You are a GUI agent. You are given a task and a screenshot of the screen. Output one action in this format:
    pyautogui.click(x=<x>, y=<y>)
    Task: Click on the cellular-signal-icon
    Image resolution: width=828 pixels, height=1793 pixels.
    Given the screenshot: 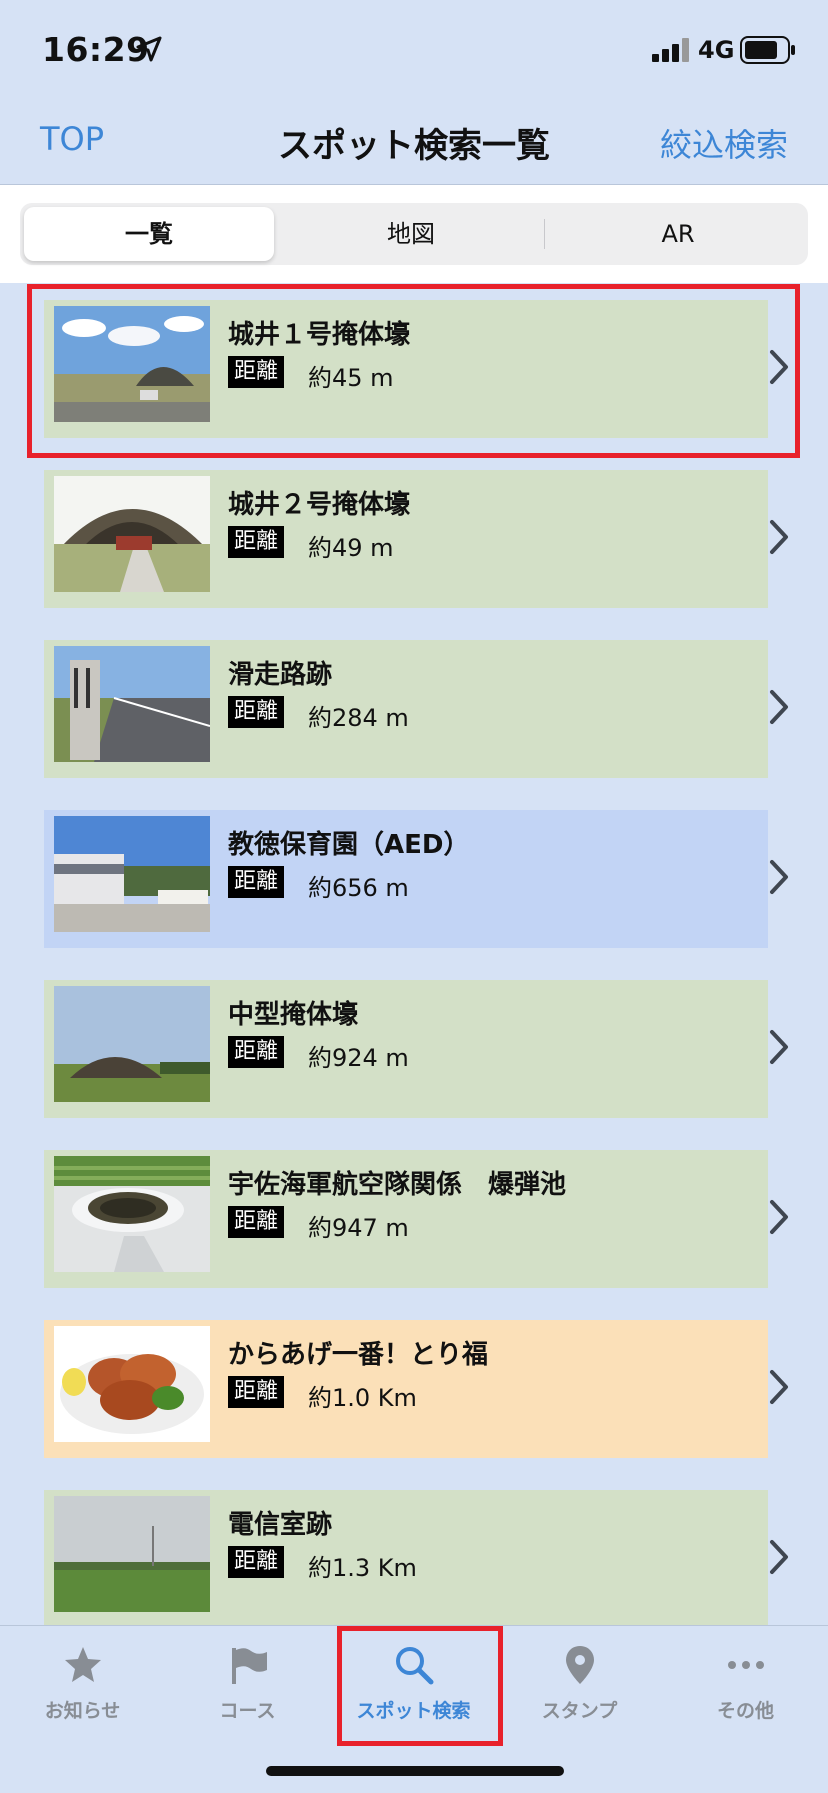 What is the action you would take?
    pyautogui.click(x=670, y=50)
    